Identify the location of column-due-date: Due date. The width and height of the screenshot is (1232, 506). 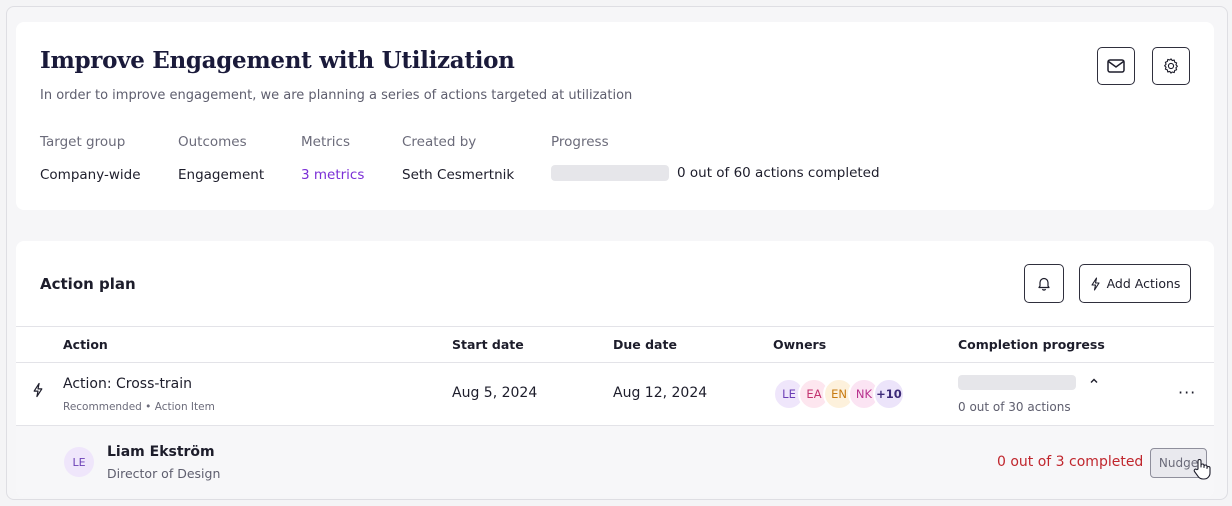
(645, 344).